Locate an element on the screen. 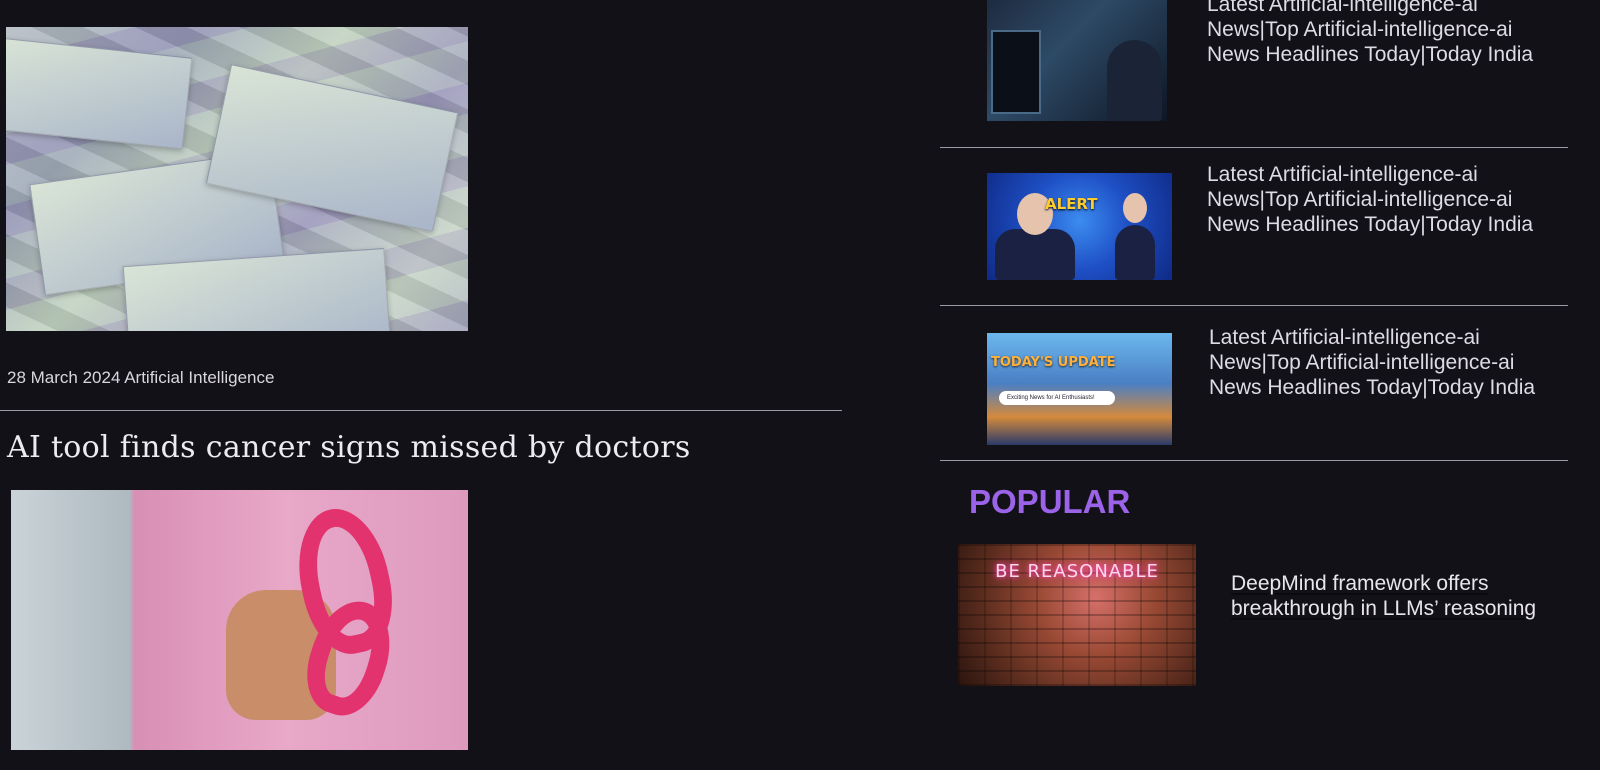 The height and width of the screenshot is (770, 1600). article-meta: 28 March 2024 Artificial Intelligence is located at coordinates (140, 378).